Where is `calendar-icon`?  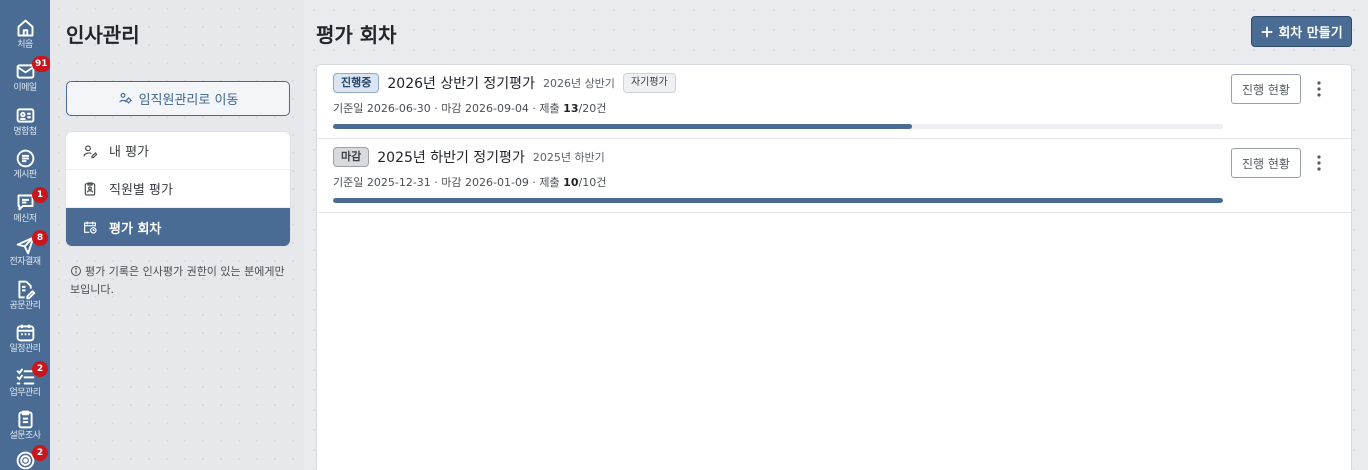 calendar-icon is located at coordinates (25, 333).